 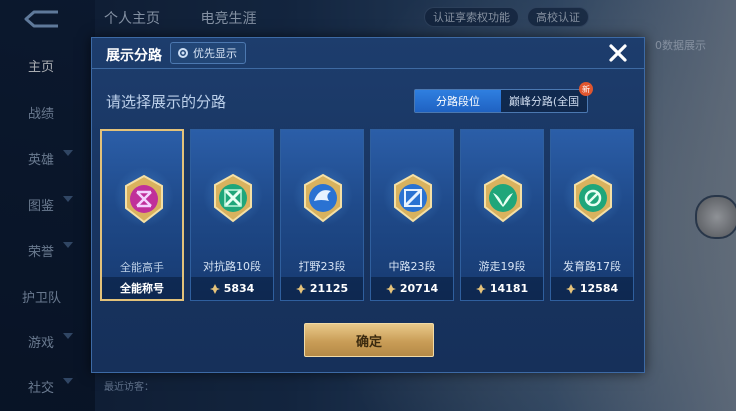 I want to click on card-label: 打野23段, so click(x=322, y=266).